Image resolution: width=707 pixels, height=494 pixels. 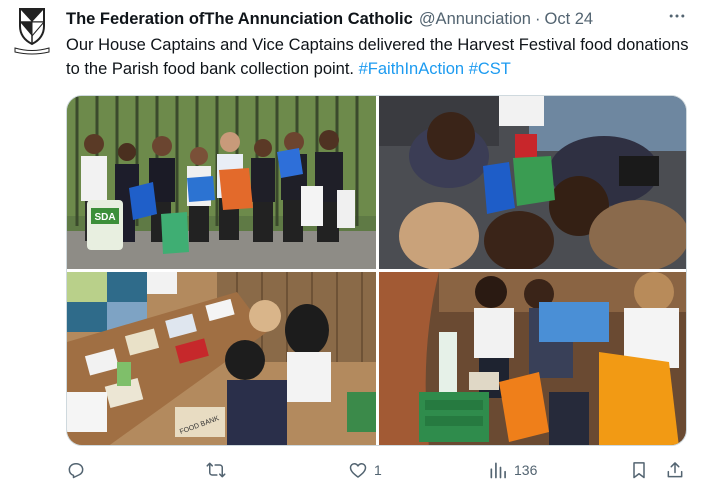 I want to click on views-button: 136, so click(x=512, y=470).